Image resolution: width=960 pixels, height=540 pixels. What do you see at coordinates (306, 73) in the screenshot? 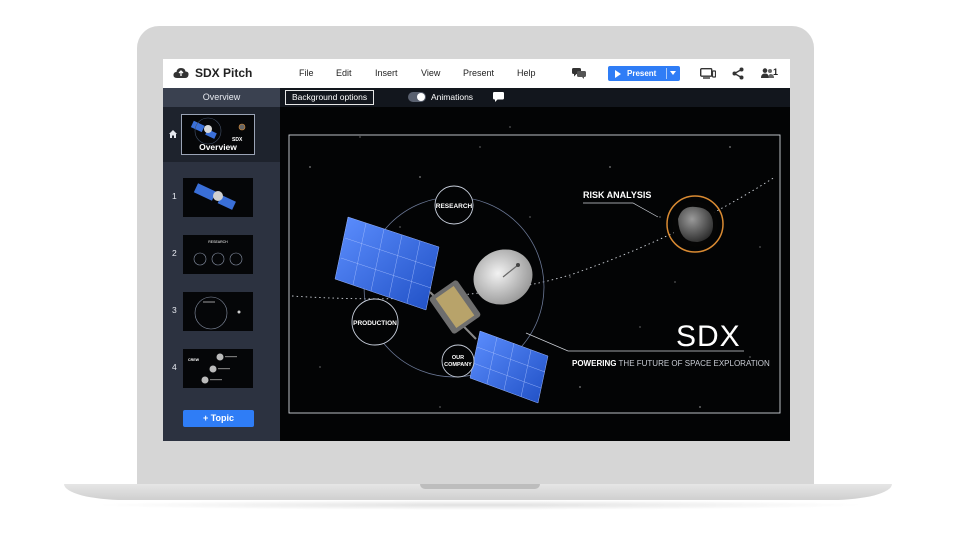
I see `menu-file: File` at bounding box center [306, 73].